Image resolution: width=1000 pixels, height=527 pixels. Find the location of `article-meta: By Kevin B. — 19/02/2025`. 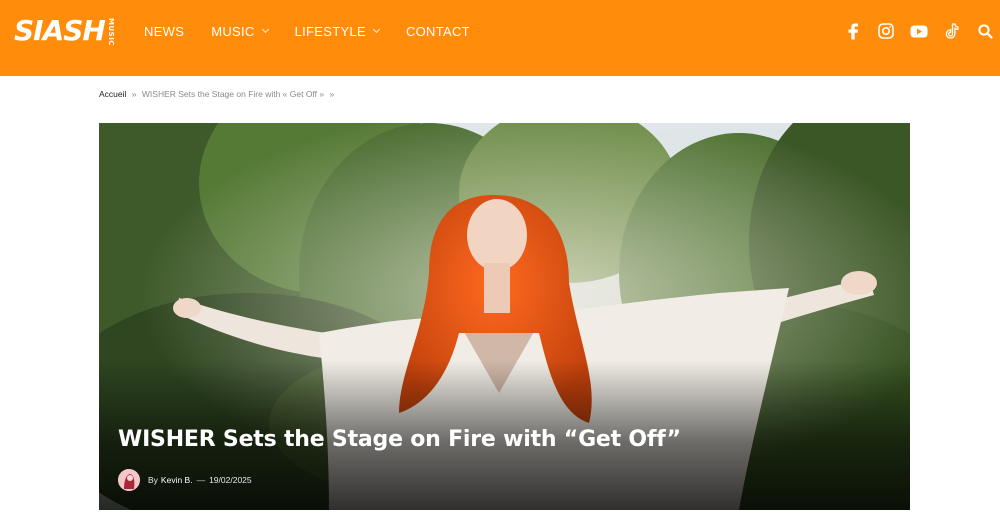

article-meta: By Kevin B. — 19/02/2025 is located at coordinates (185, 480).